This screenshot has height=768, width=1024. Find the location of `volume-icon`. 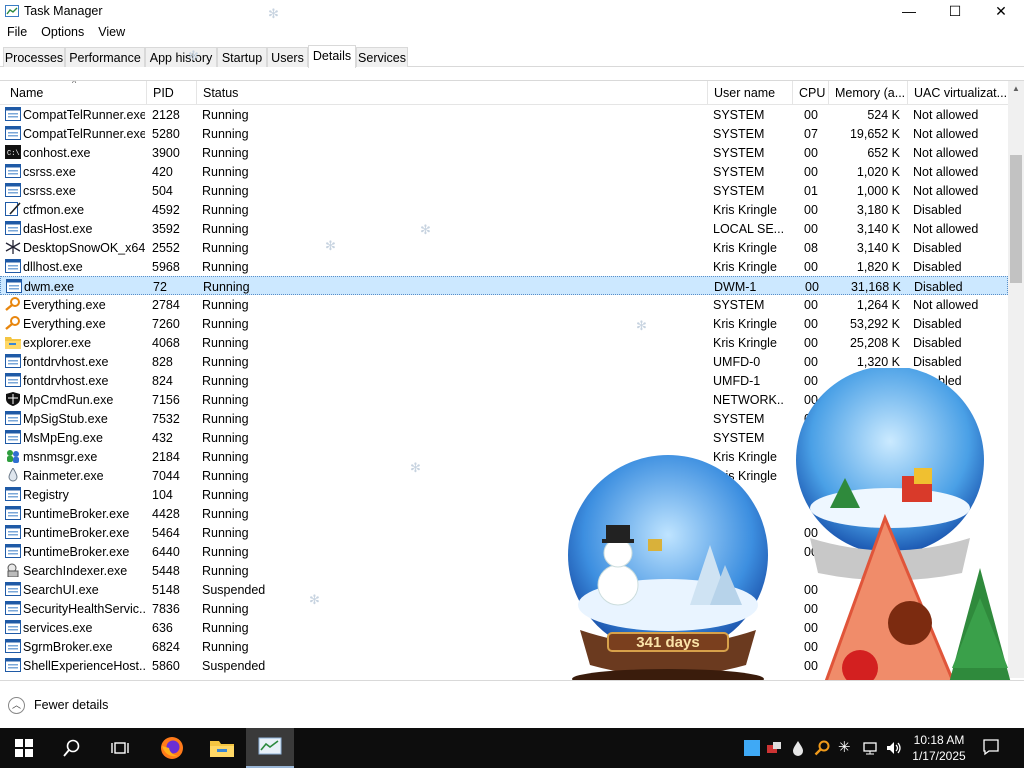

volume-icon is located at coordinates (894, 748).